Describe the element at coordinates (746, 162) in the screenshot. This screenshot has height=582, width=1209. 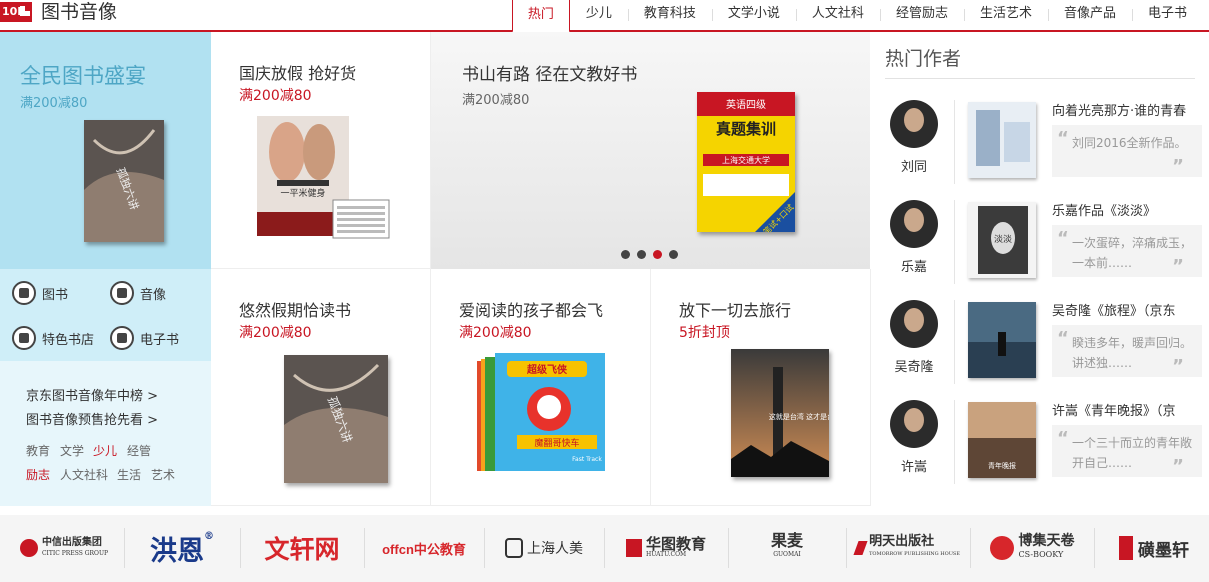
I see `exam-book-cover: 英语四级 真题集训 上海交通大学 笔试+口试` at that location.